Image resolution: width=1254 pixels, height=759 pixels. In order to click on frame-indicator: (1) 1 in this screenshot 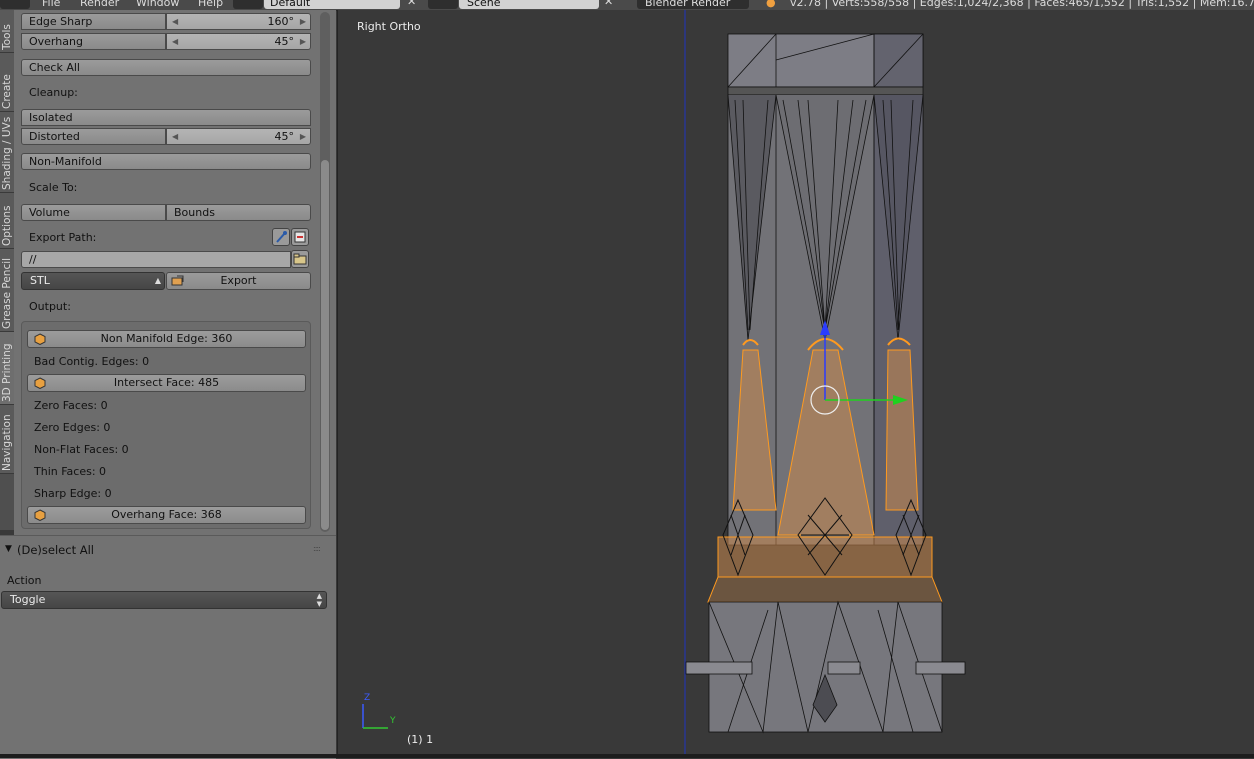, I will do `click(420, 739)`.